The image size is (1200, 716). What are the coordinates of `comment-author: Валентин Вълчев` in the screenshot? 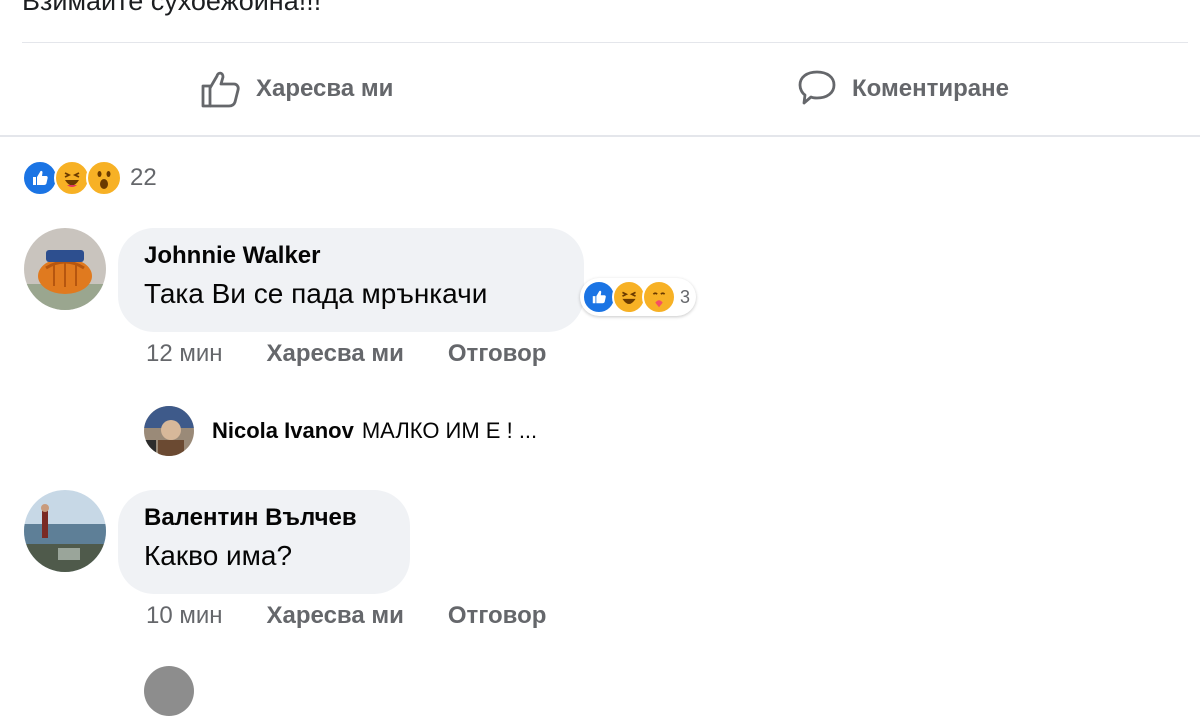 It's located at (264, 518).